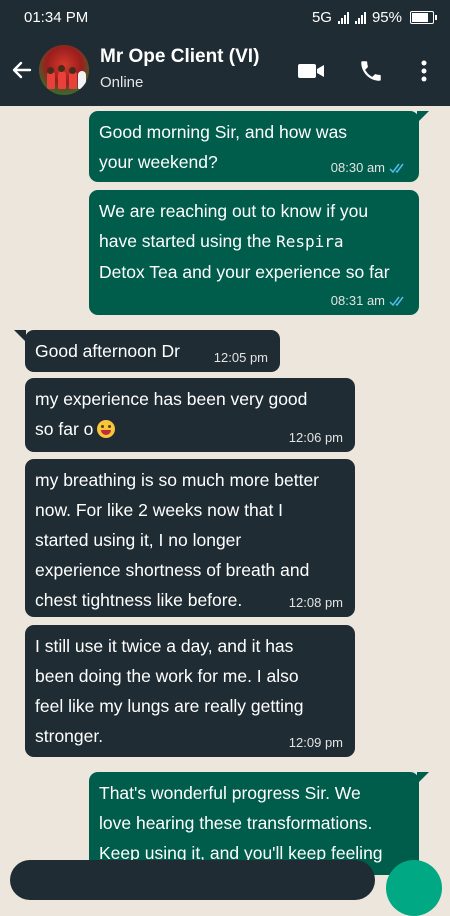 The image size is (450, 916). What do you see at coordinates (122, 82) in the screenshot?
I see `contact-status: Online` at bounding box center [122, 82].